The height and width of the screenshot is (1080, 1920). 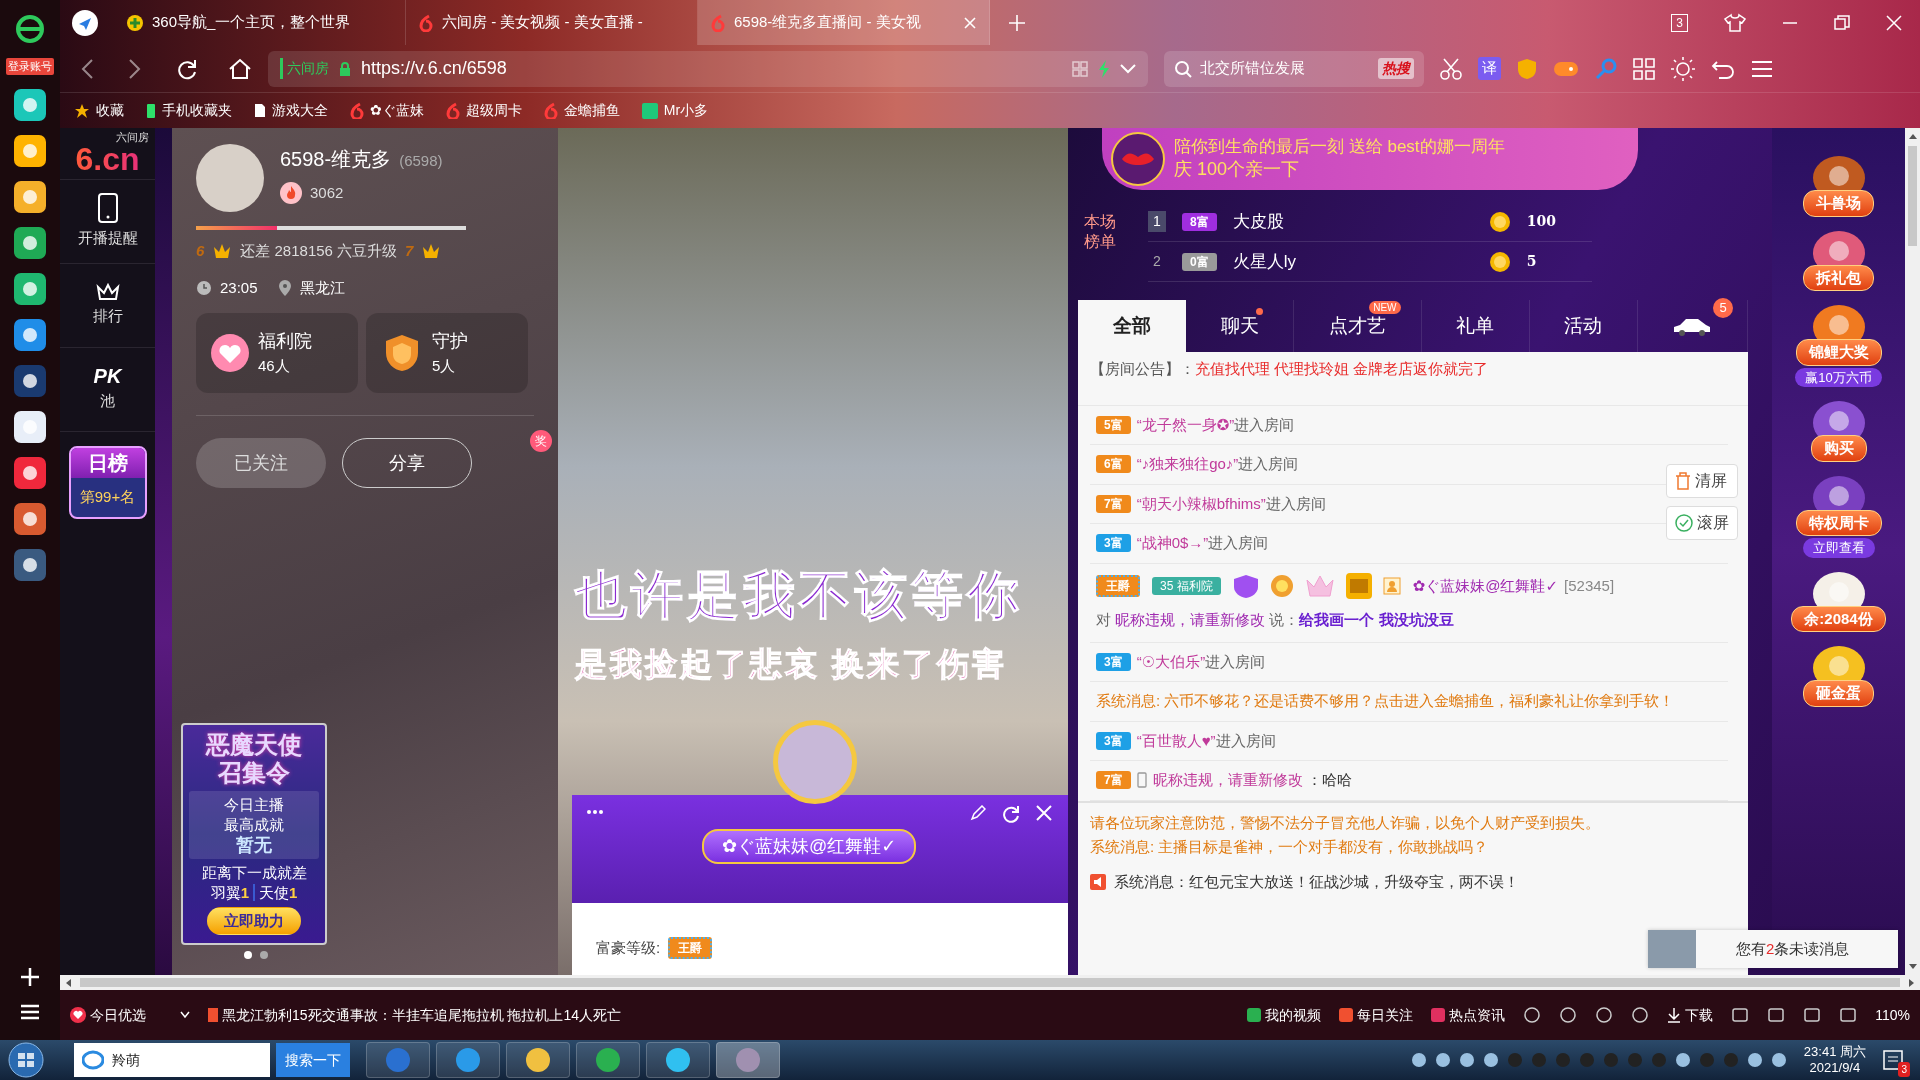 I want to click on browser-tab: 六间房 - 美女视频 - 美女直播 -, so click(x=552, y=22).